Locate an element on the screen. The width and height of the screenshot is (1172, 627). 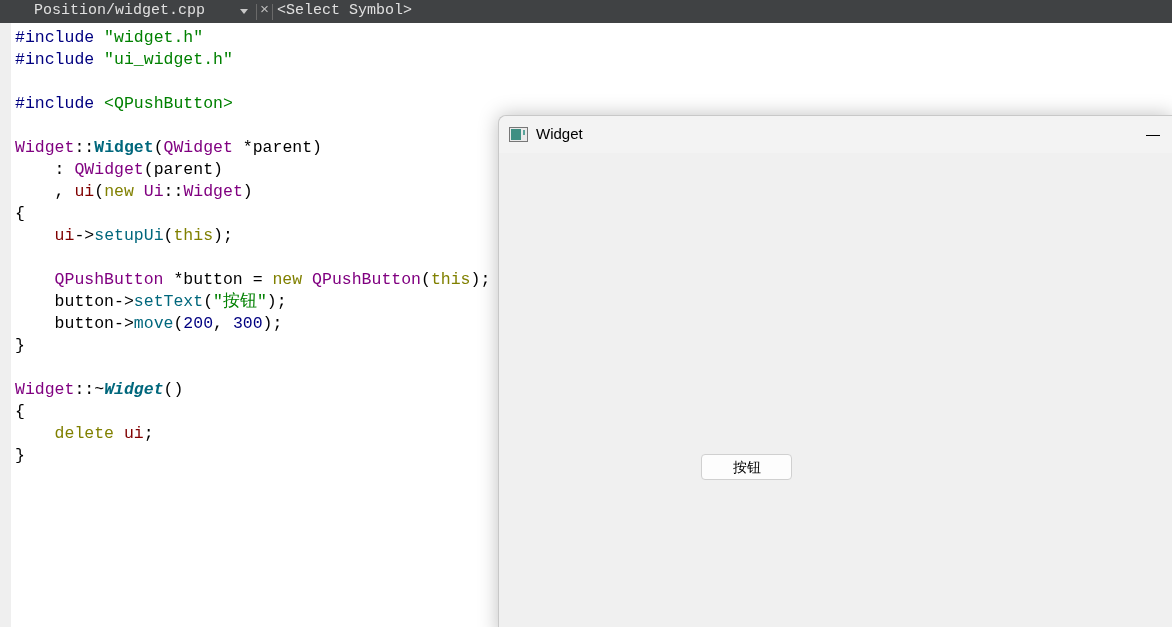
symbol-combo: <Select Symbol> is located at coordinates (345, 11).